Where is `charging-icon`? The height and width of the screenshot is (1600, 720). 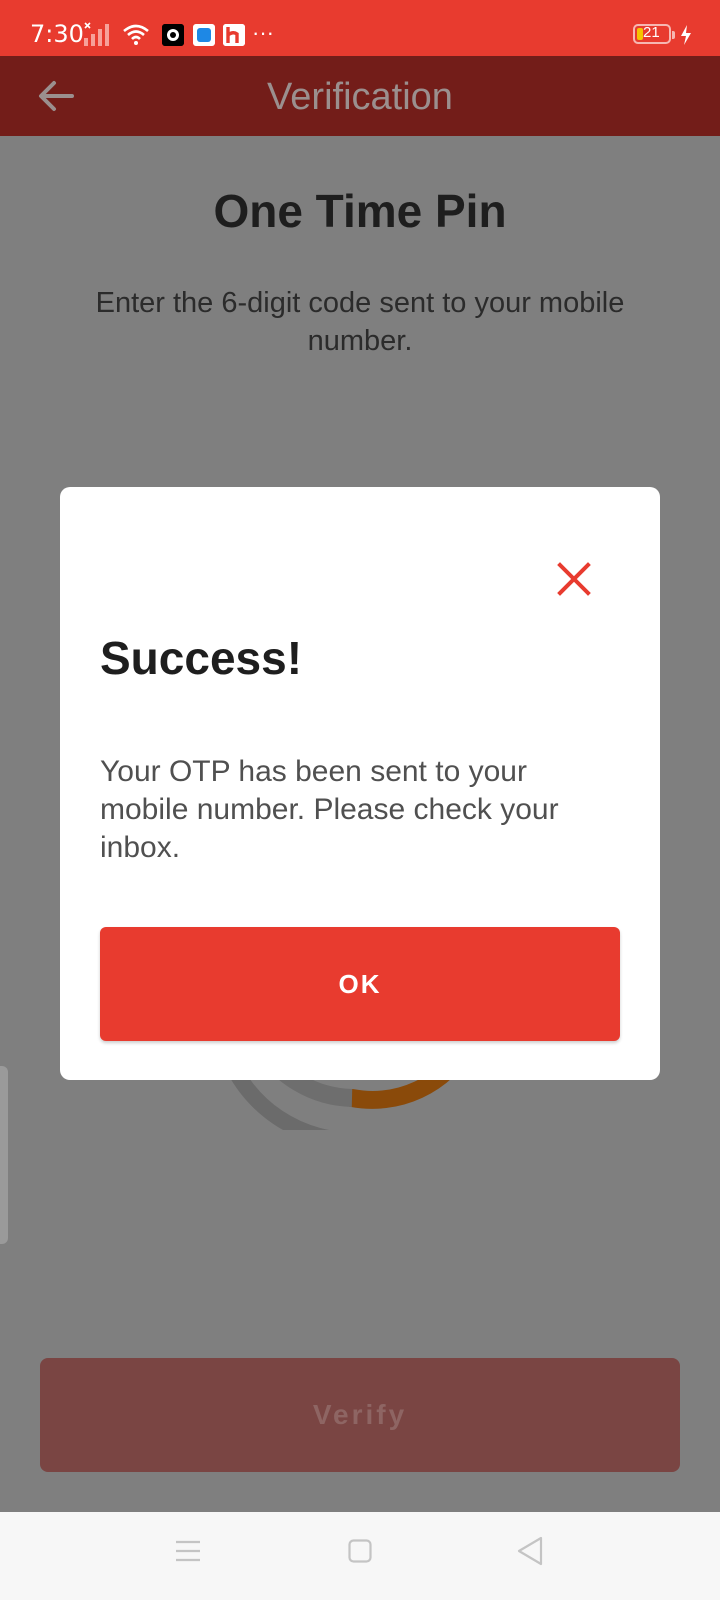 charging-icon is located at coordinates (686, 35).